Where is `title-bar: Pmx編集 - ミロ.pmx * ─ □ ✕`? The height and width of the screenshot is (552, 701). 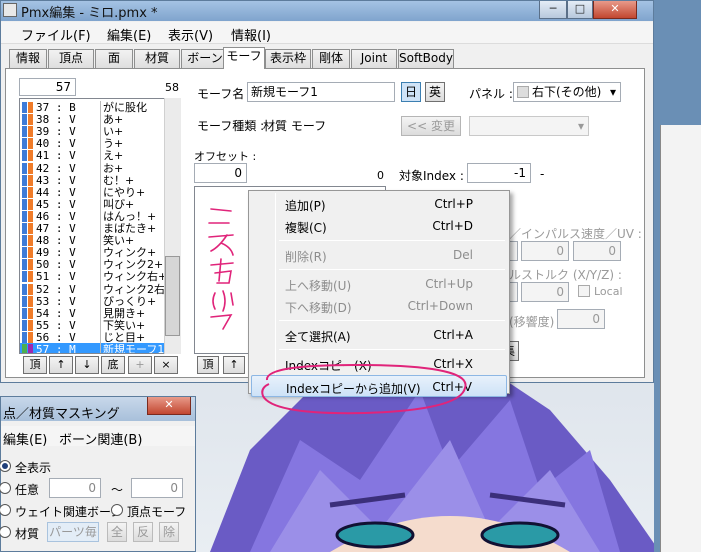 title-bar: Pmx編集 - ミロ.pmx * ─ □ ✕ is located at coordinates (327, 11).